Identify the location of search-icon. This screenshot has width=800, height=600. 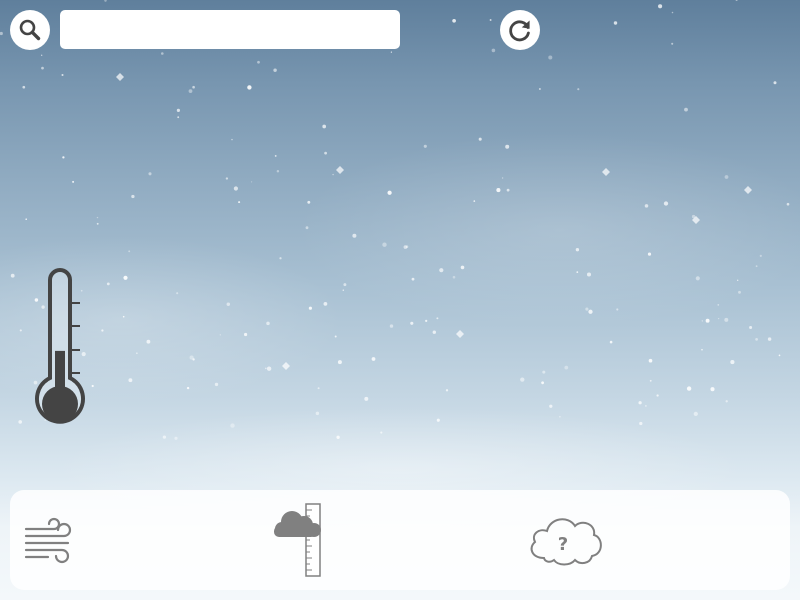
(30, 30).